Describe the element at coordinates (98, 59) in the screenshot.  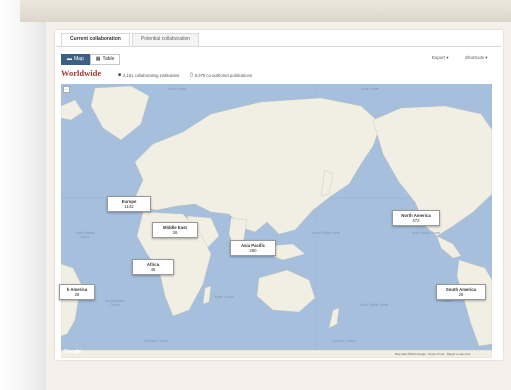
I see `table-icon: ▦` at that location.